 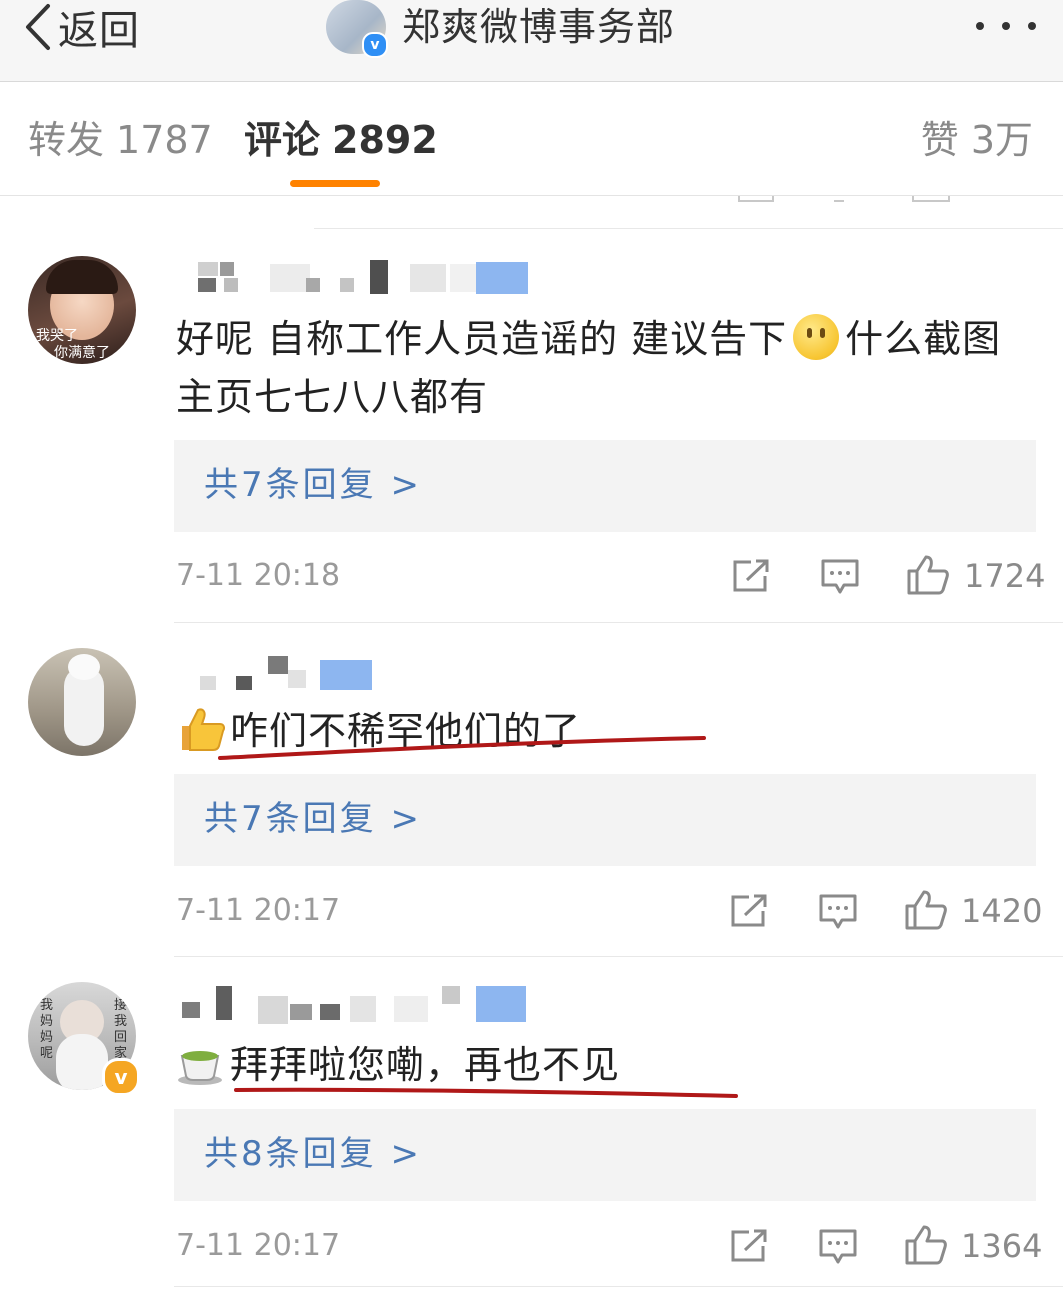 What do you see at coordinates (84, 1039) in the screenshot?
I see `commenter-avatar: 我妈妈呢 接我回家 v` at bounding box center [84, 1039].